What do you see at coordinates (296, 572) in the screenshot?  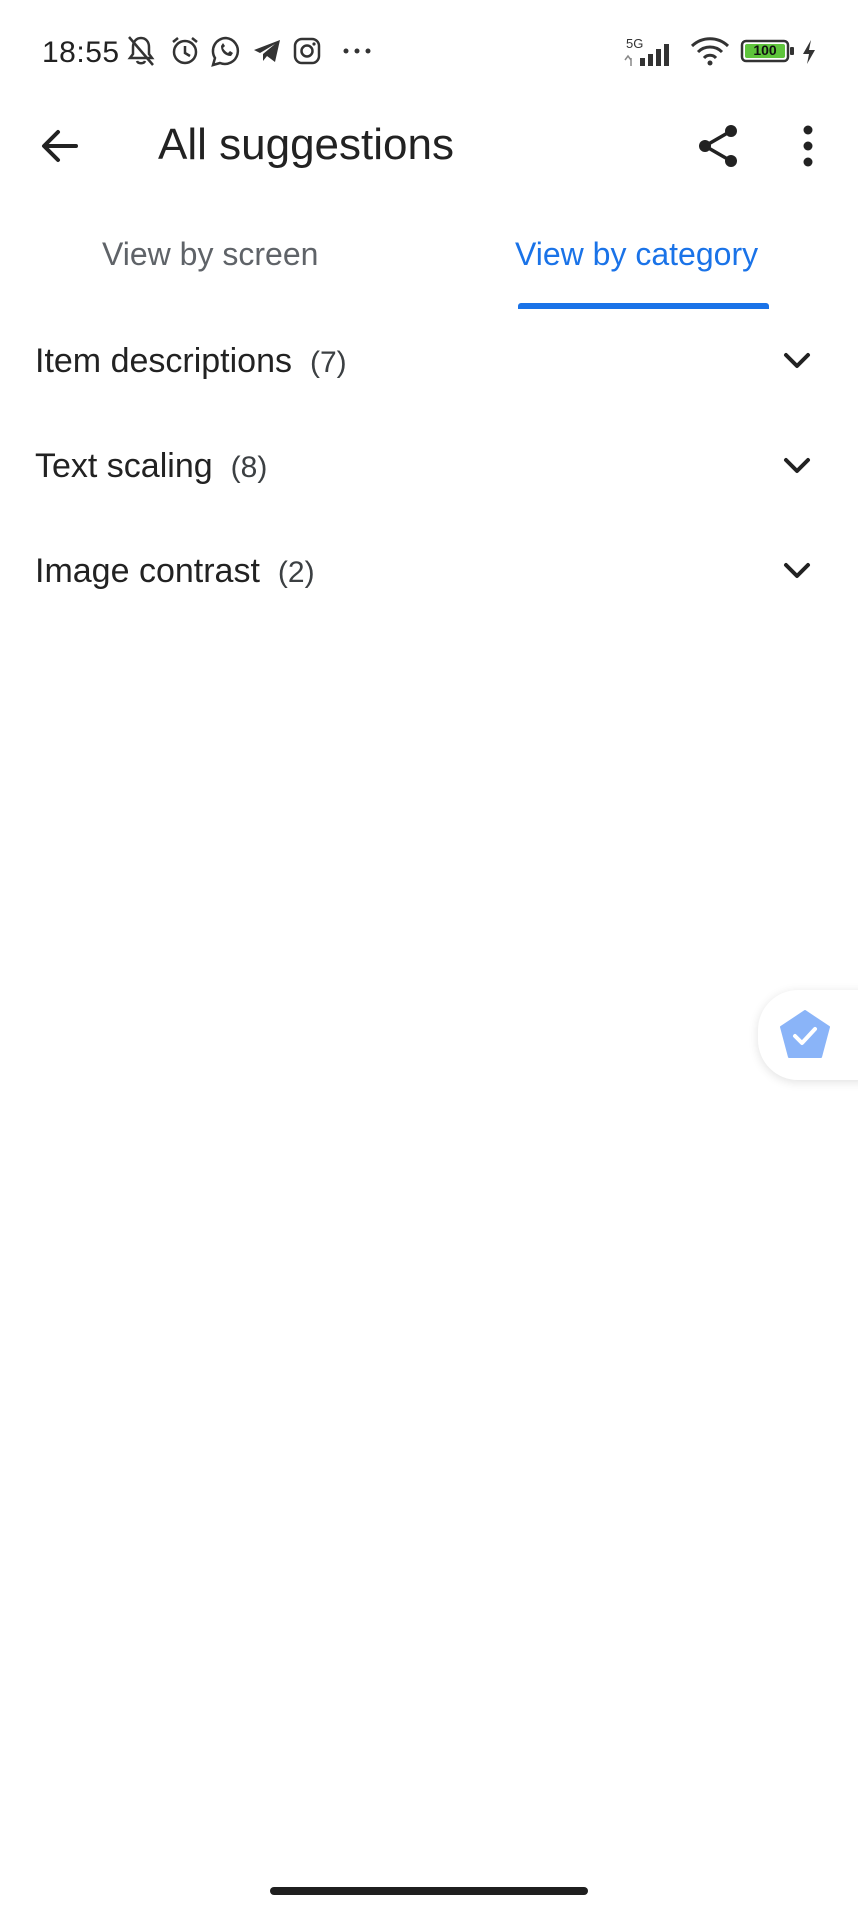 I see `category-count: (2)` at bounding box center [296, 572].